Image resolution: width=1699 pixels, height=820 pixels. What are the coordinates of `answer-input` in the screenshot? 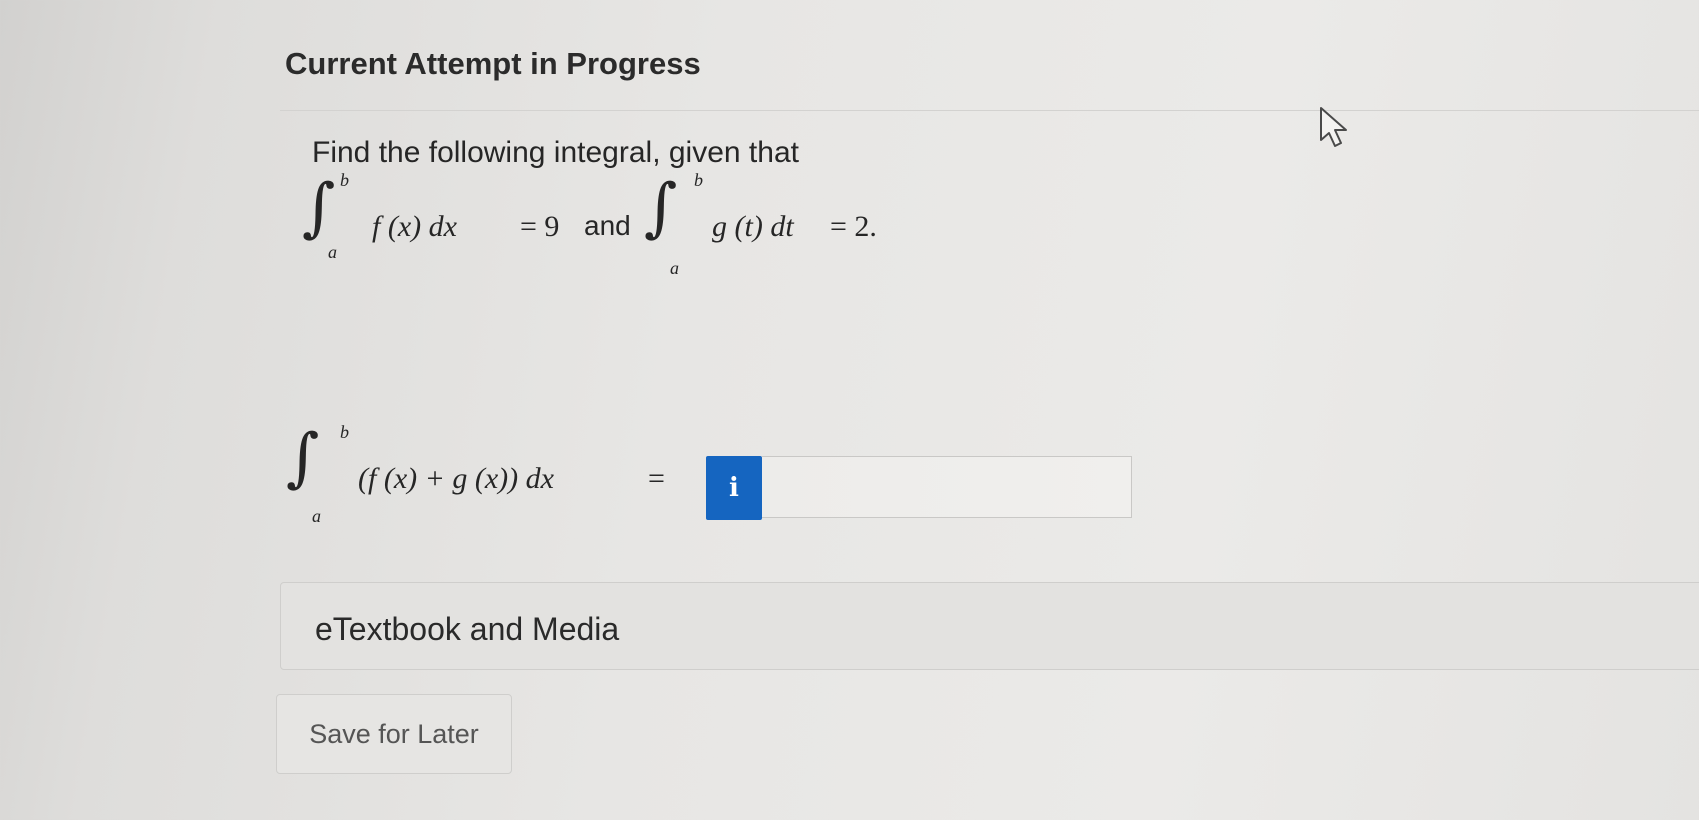 It's located at (947, 487).